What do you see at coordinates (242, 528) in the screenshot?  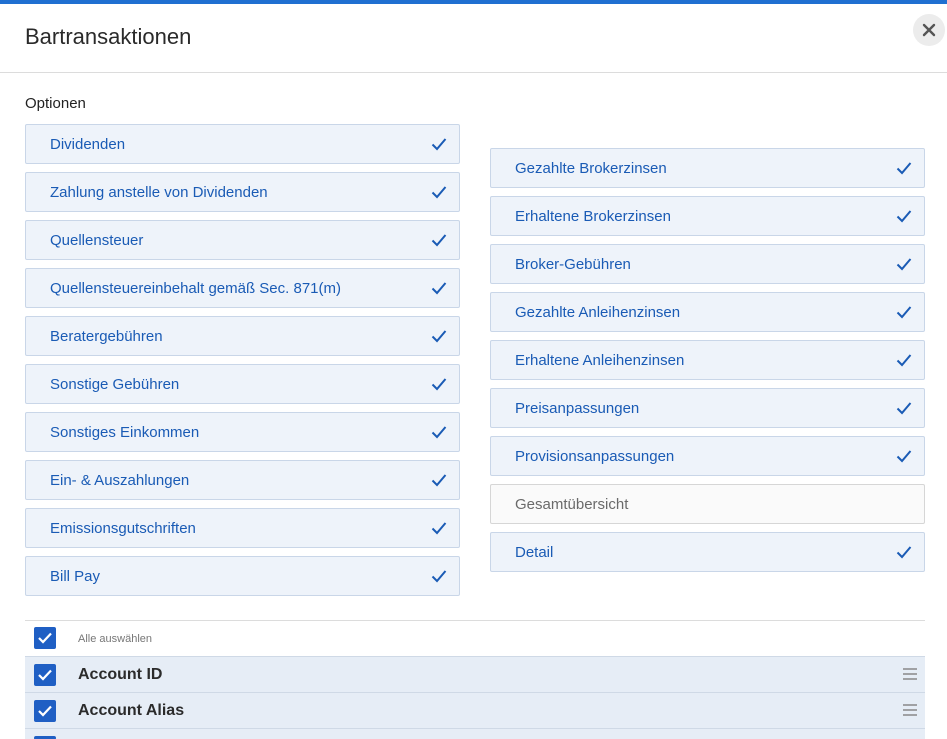 I see `option-emissionsgutschriften: Emissionsgutschriften` at bounding box center [242, 528].